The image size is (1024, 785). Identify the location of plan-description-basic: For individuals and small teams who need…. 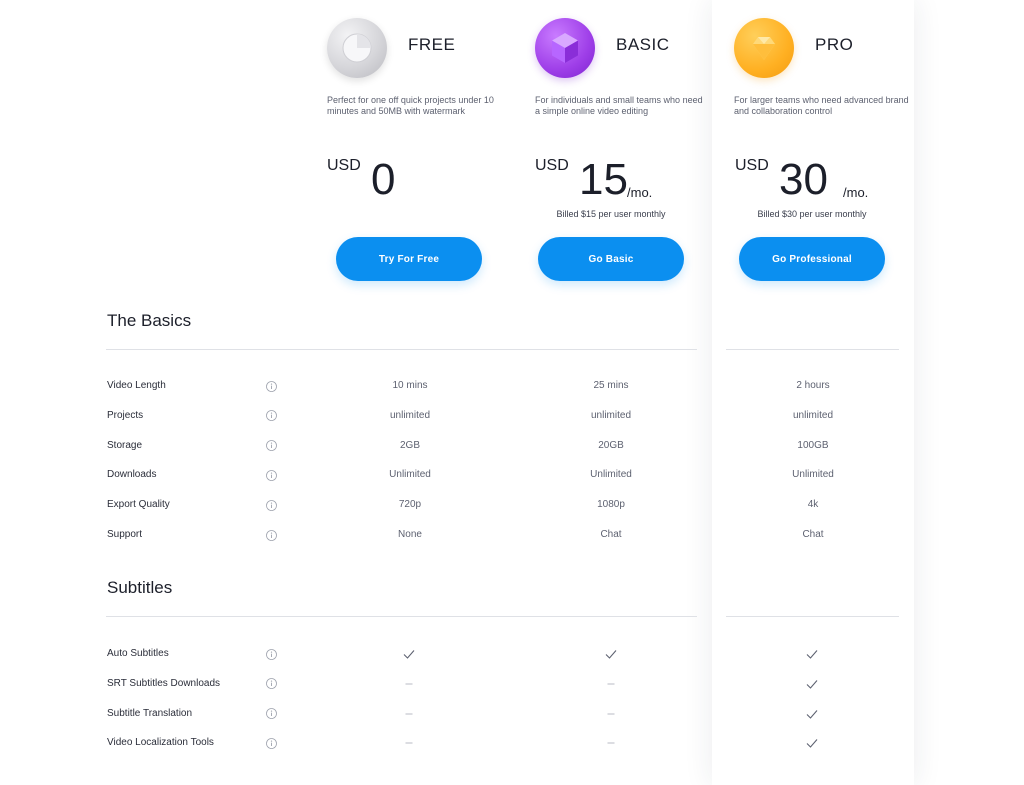
(619, 105).